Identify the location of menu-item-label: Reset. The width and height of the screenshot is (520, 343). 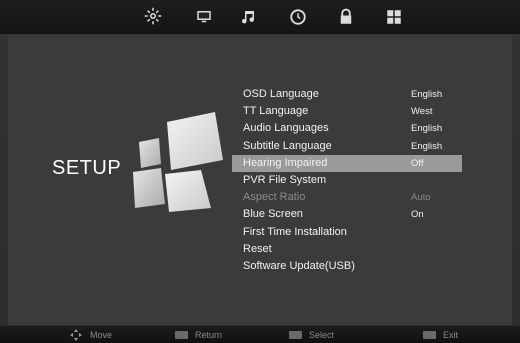
(257, 248).